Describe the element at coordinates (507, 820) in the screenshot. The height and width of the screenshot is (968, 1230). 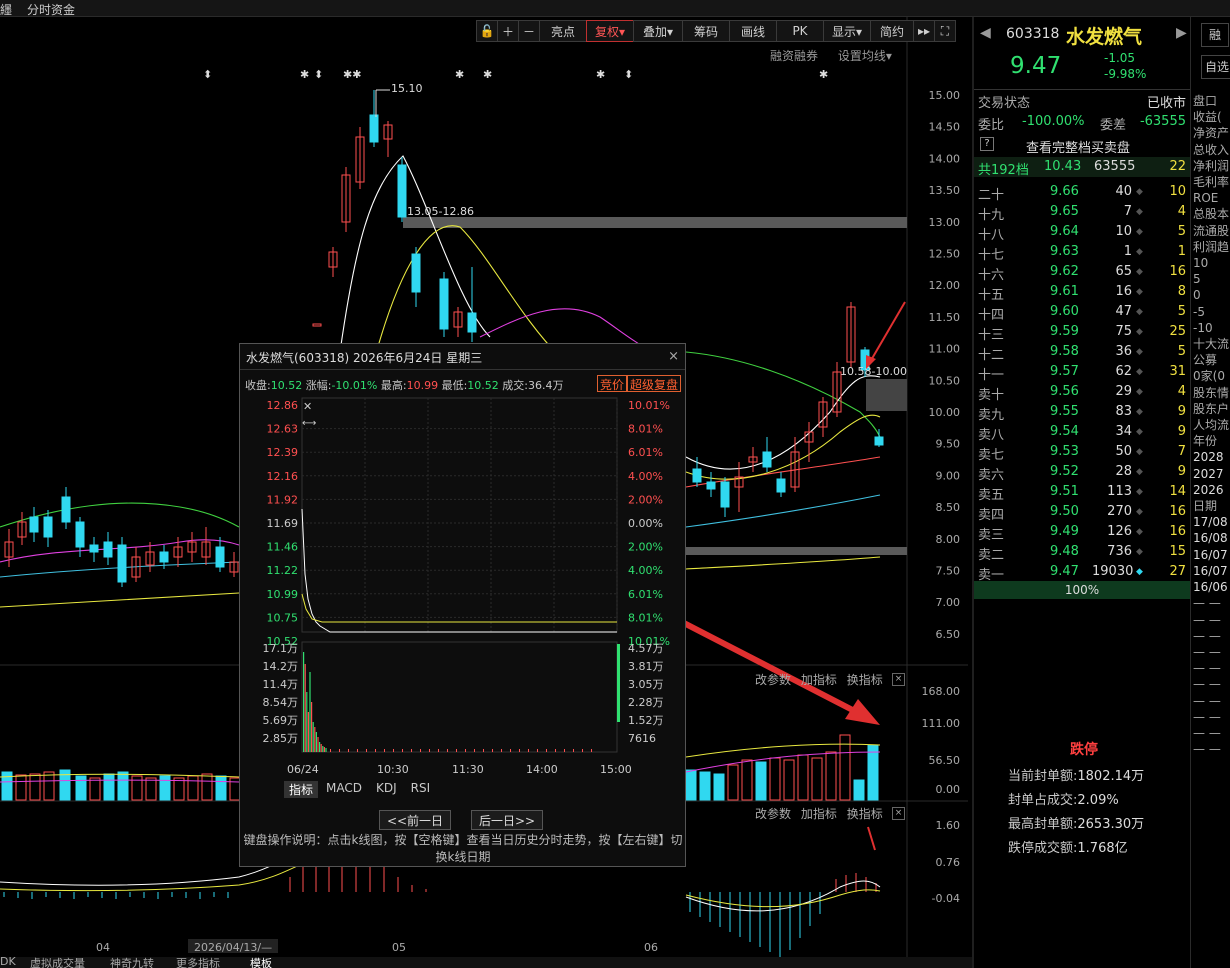
I see `next-day-button: 后一日>>` at that location.